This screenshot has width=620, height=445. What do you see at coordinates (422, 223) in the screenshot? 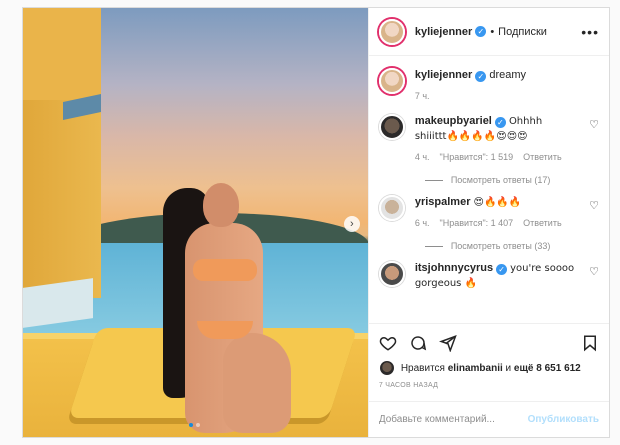
I see `comment-time: 6 ч.` at bounding box center [422, 223].